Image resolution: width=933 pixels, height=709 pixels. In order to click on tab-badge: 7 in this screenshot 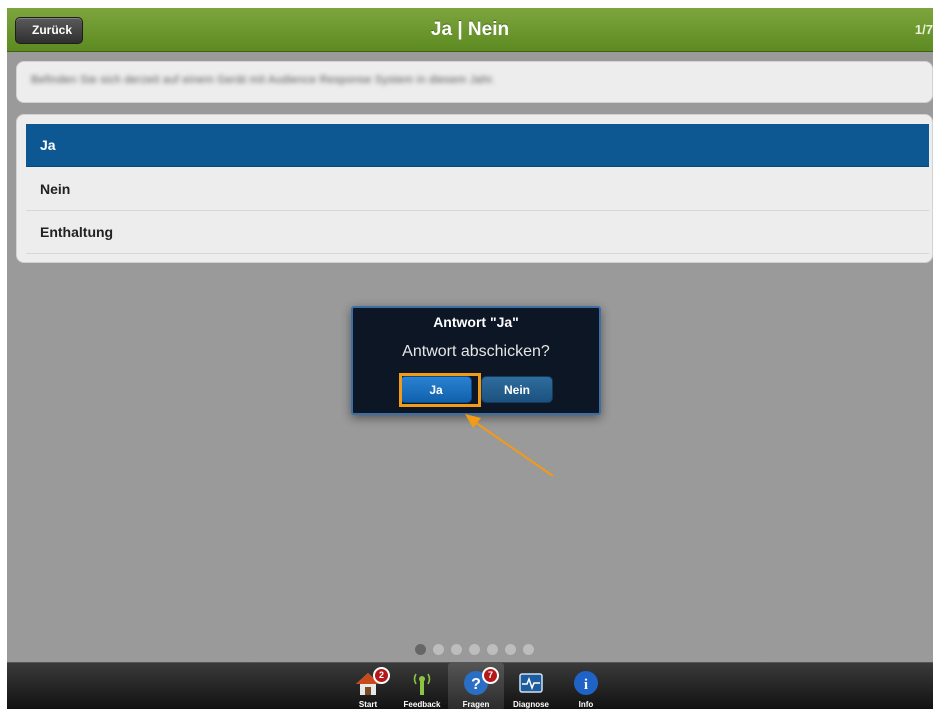, I will do `click(490, 675)`.